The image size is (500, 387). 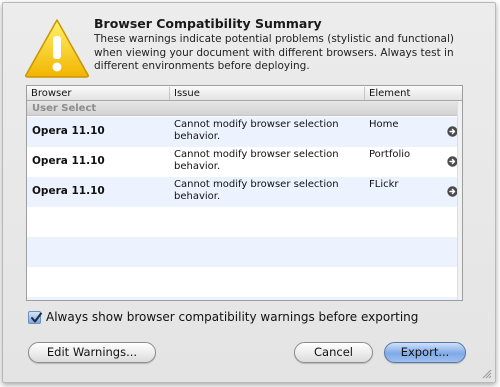 I want to click on column-header-issue: Issue, so click(x=267, y=93).